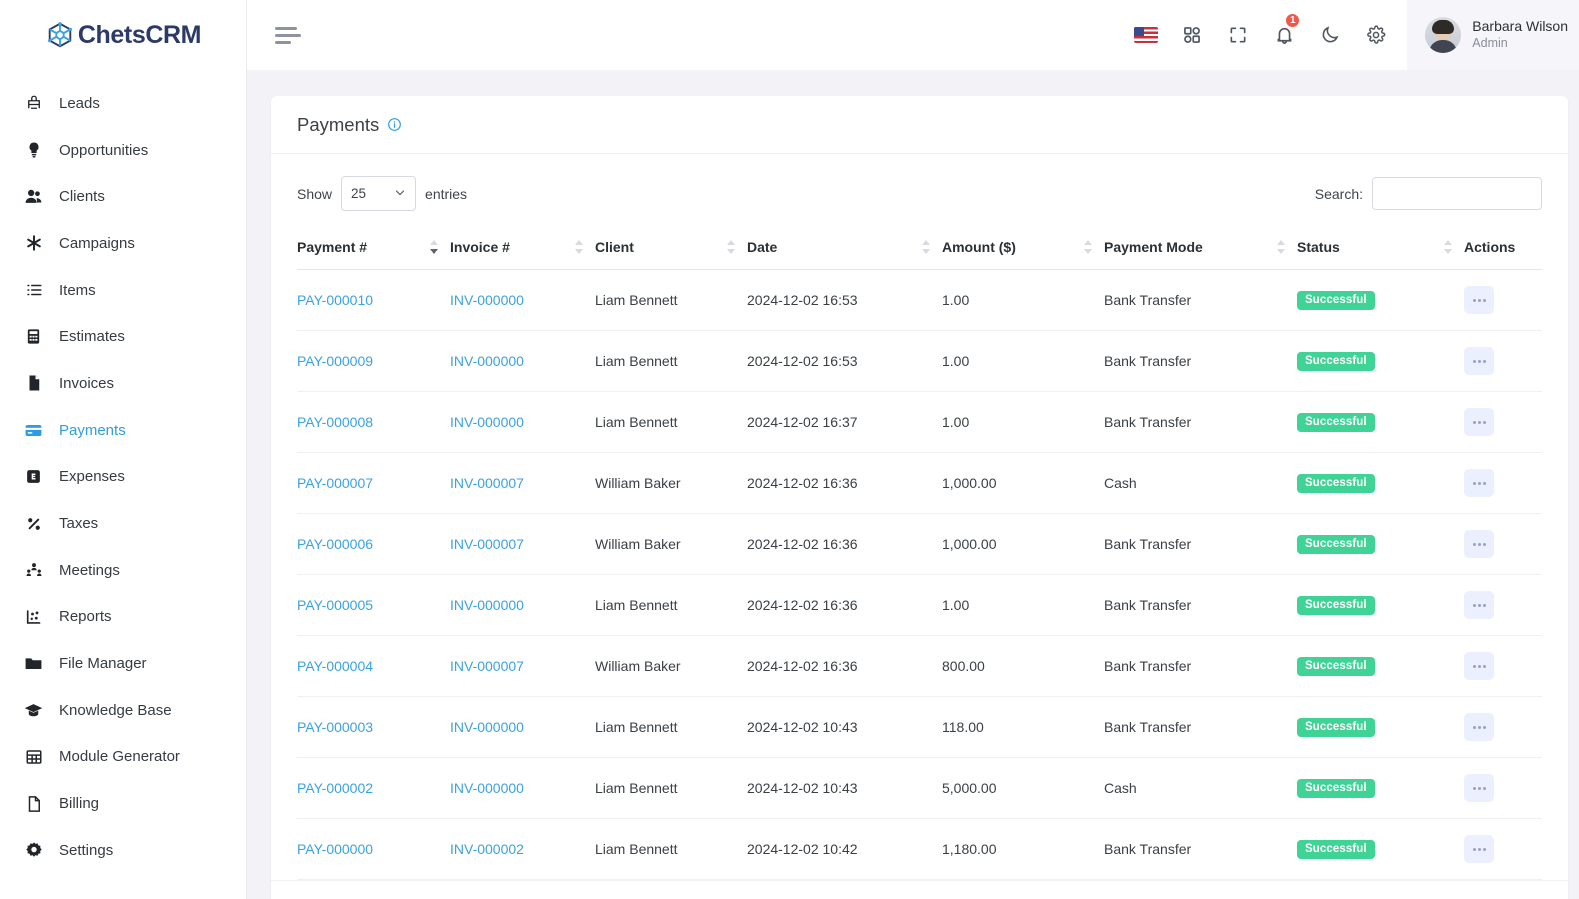 The width and height of the screenshot is (1579, 899). I want to click on cell-status: Successful, so click(1380, 666).